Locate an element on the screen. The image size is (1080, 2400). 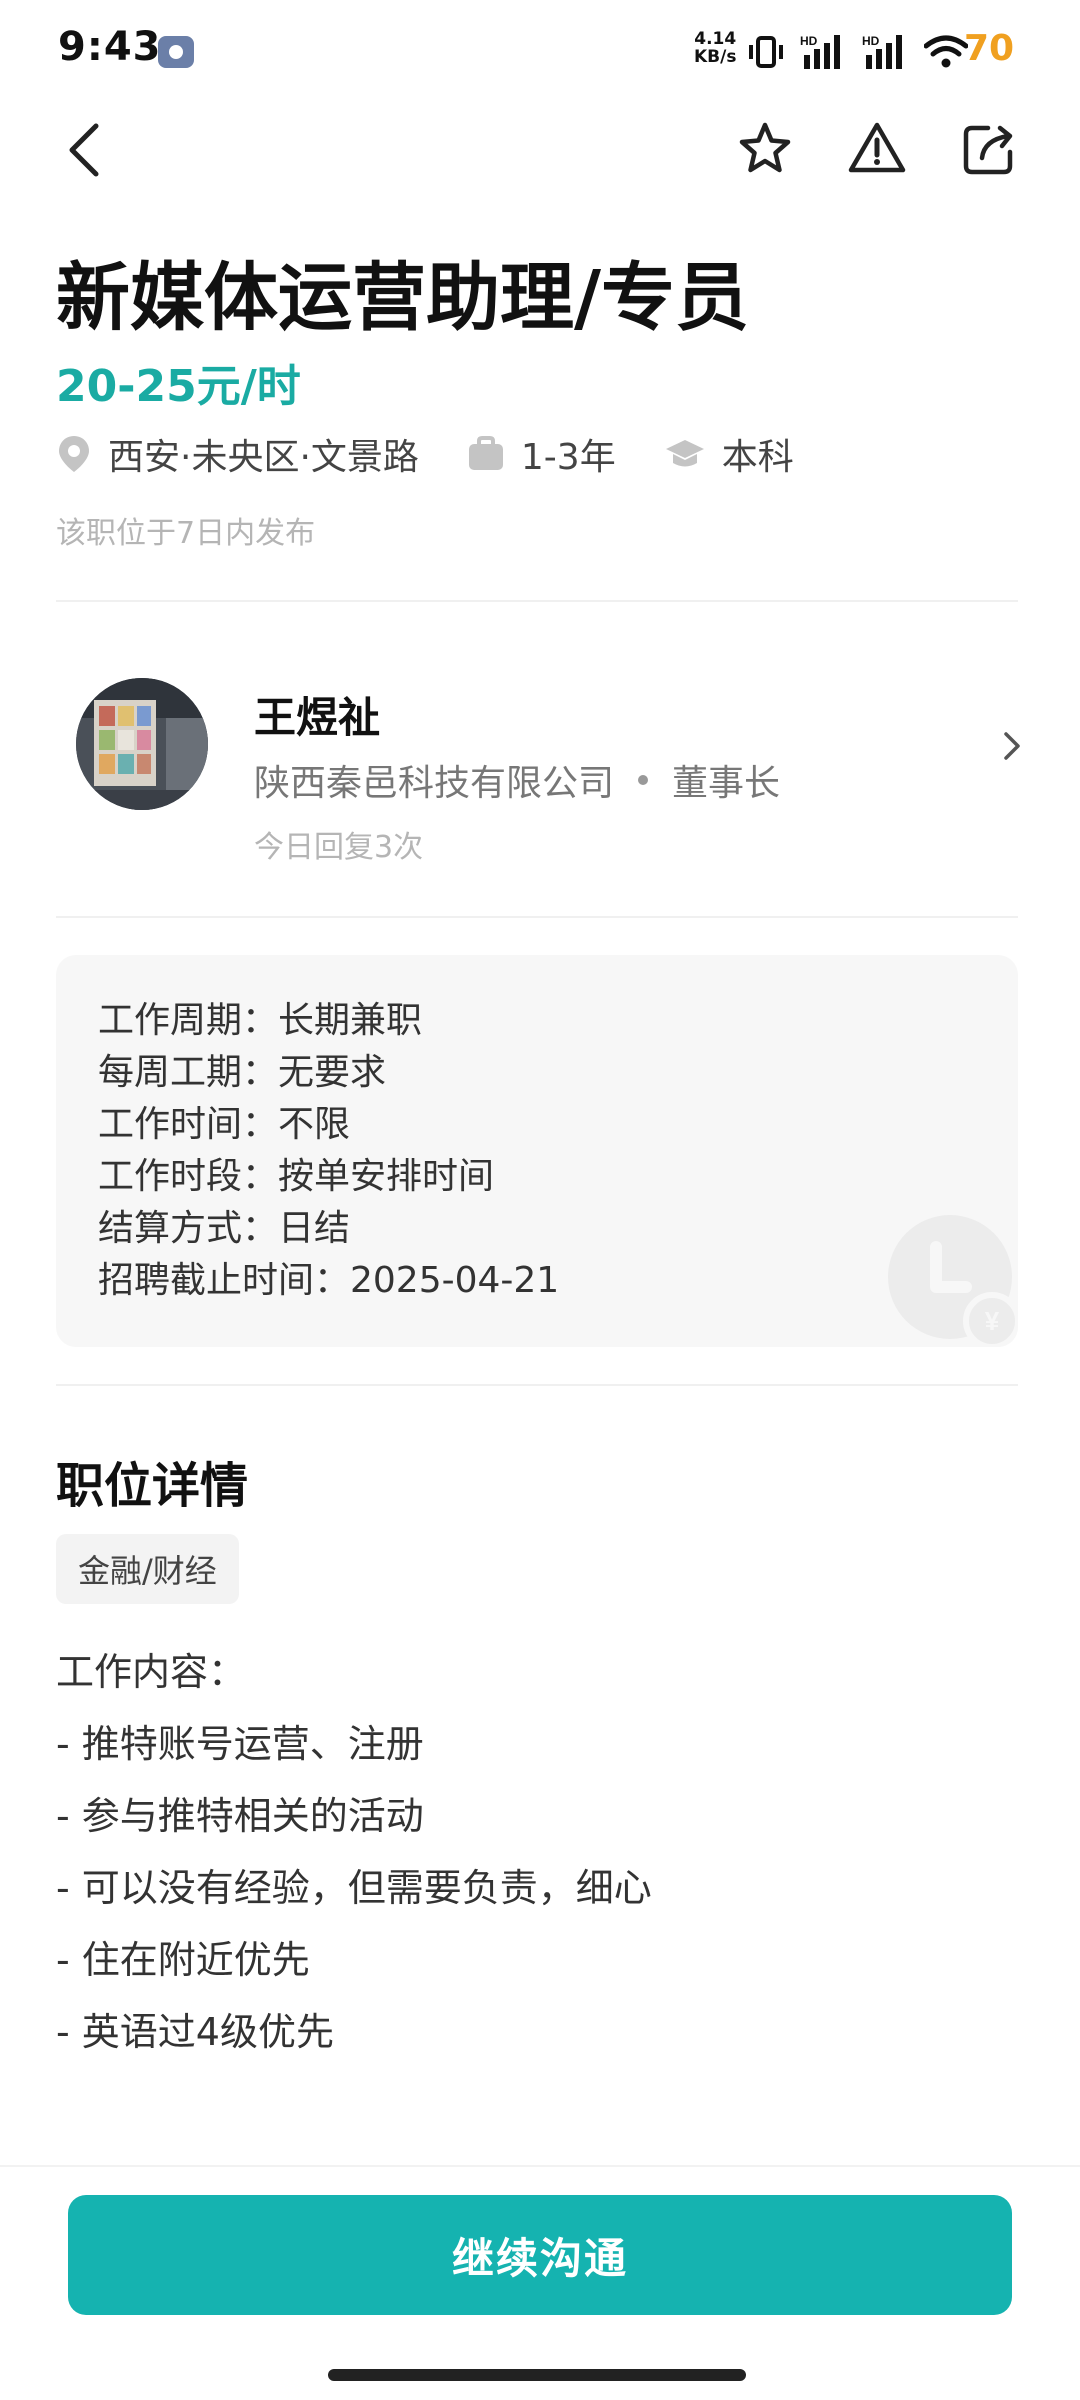
graduation-cap-icon is located at coordinates (684, 453).